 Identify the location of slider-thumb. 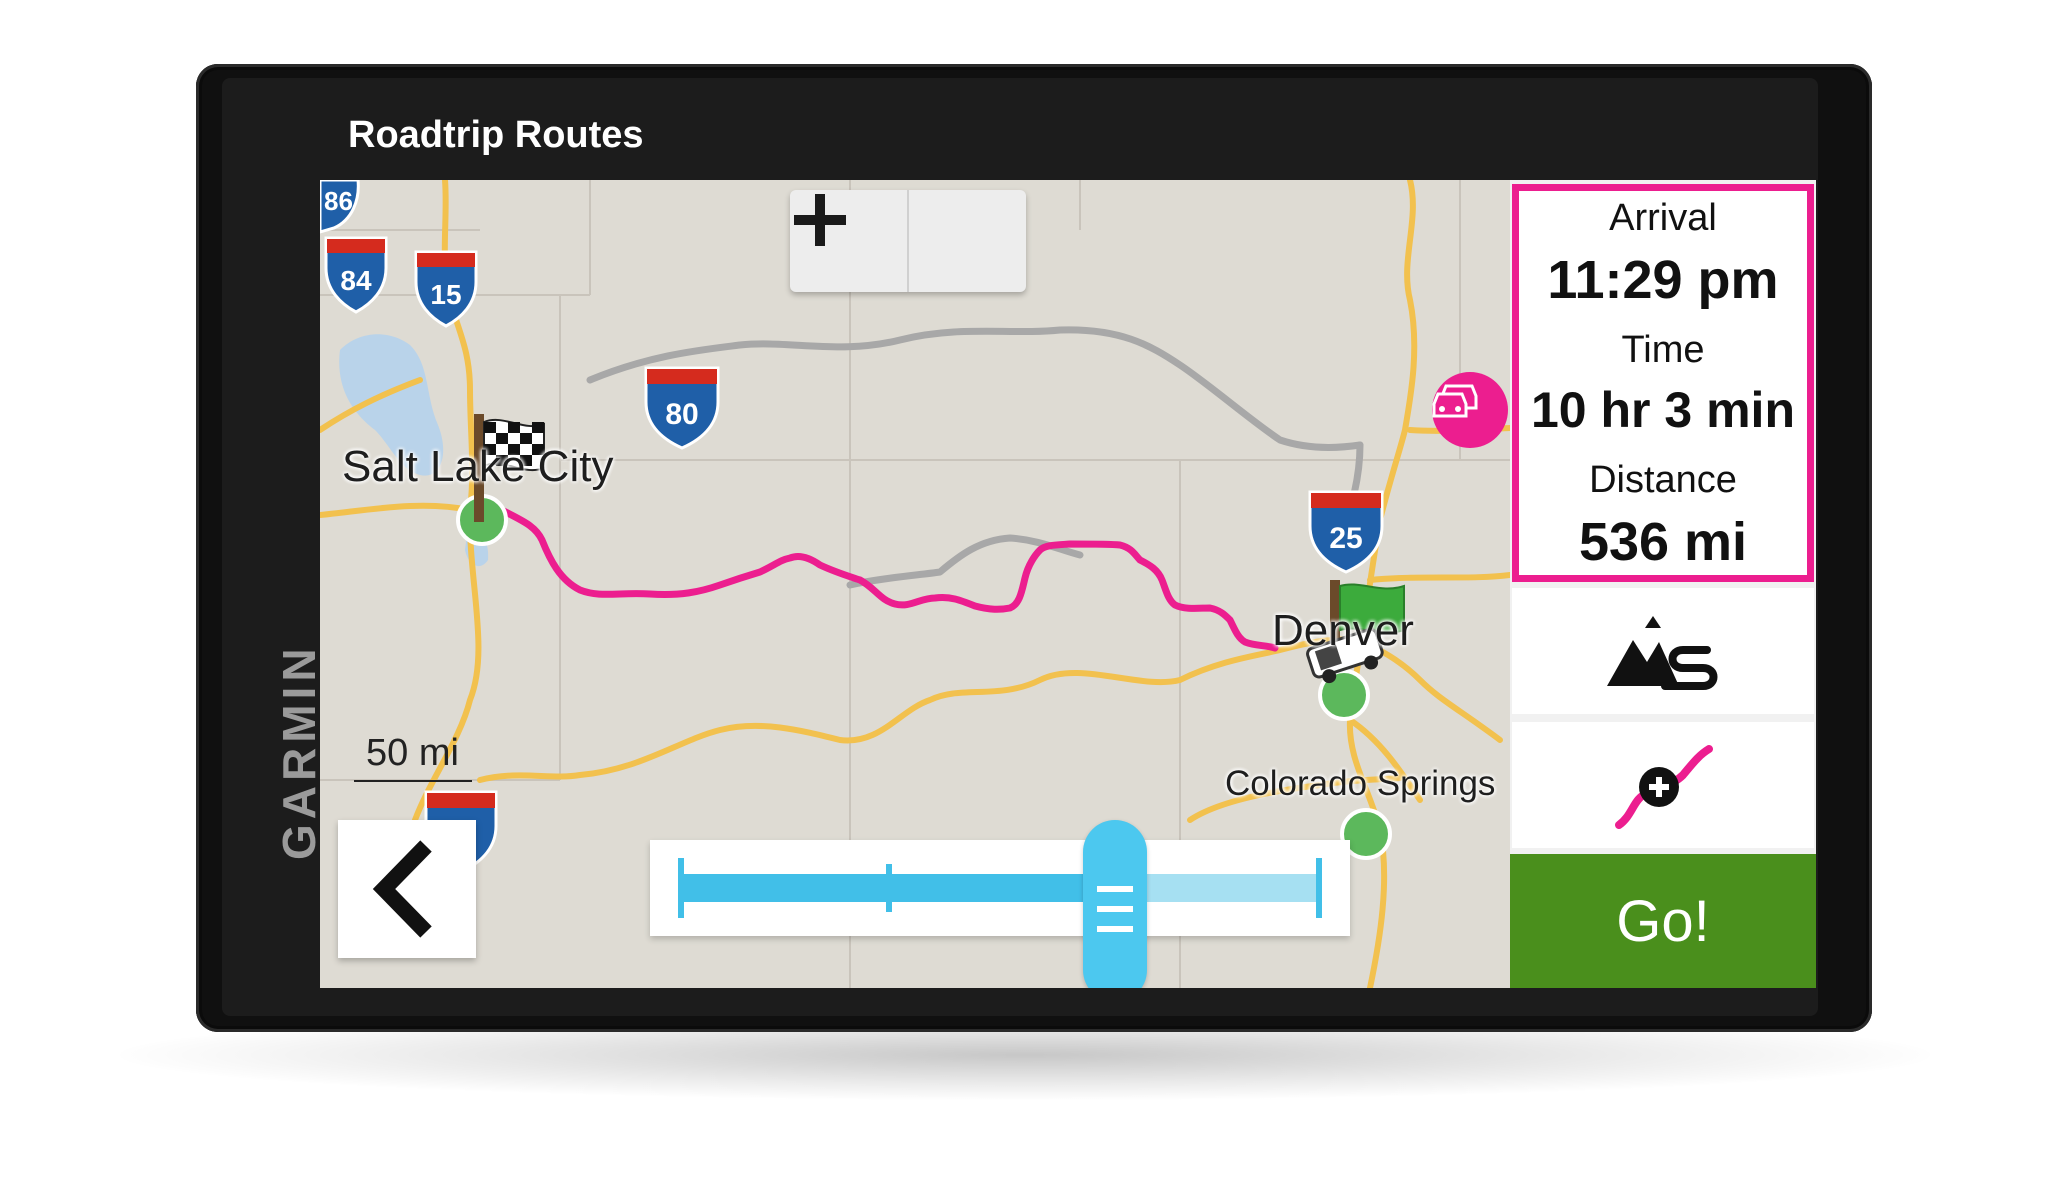
(1115, 904).